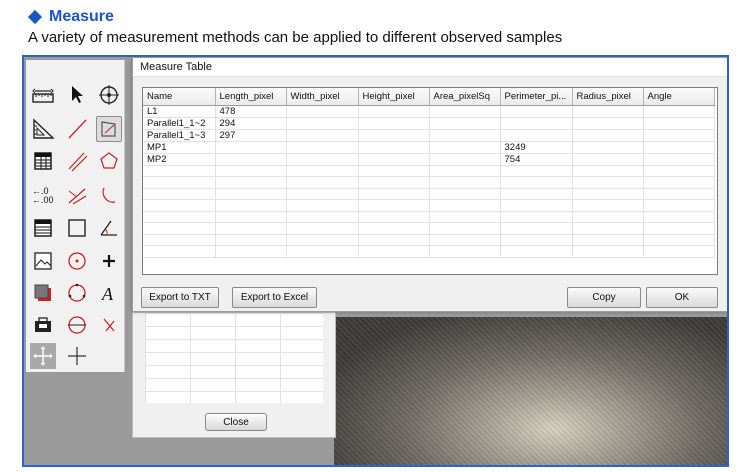  What do you see at coordinates (234, 375) in the screenshot?
I see `results-dialog: Close` at bounding box center [234, 375].